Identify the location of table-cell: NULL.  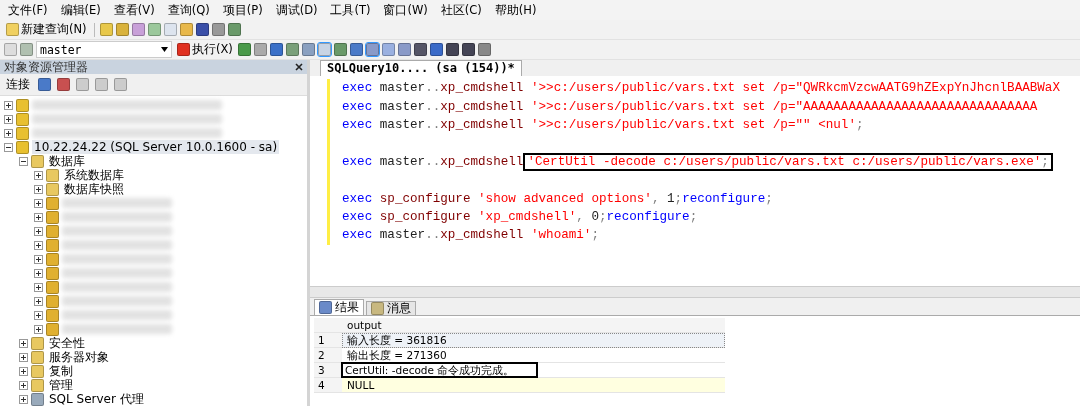
(533, 385).